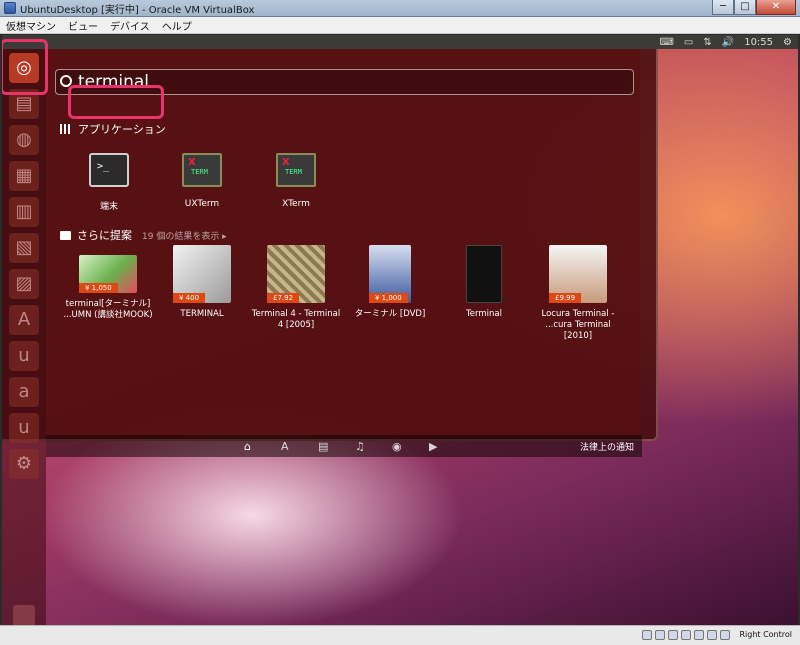 Image resolution: width=800 pixels, height=645 pixels. What do you see at coordinates (24, 356) in the screenshot?
I see `ubuntu-one-icon: u` at bounding box center [24, 356].